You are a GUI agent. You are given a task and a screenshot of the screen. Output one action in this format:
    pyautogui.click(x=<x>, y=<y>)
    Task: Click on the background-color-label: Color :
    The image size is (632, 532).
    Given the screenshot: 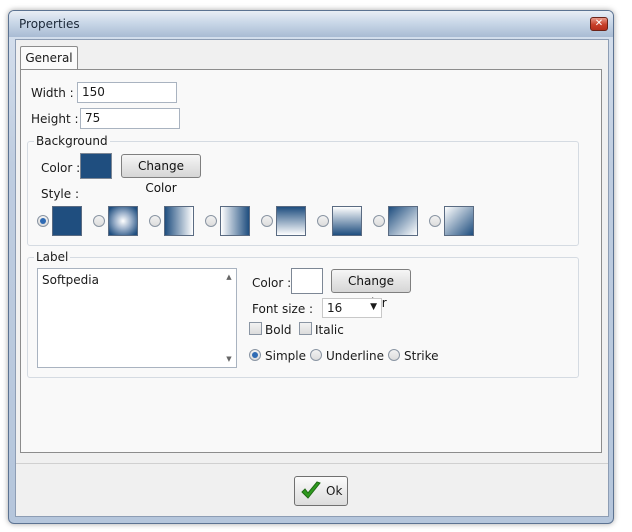 What is the action you would take?
    pyautogui.click(x=61, y=168)
    